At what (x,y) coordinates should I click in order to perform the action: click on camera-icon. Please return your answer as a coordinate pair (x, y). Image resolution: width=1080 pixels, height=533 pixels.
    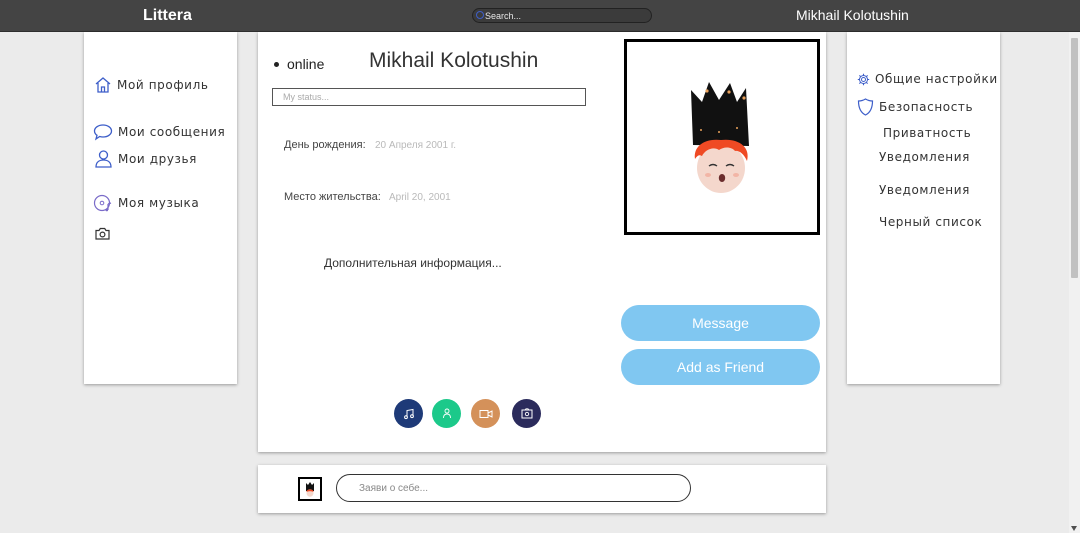
    Looking at the image, I should click on (102, 233).